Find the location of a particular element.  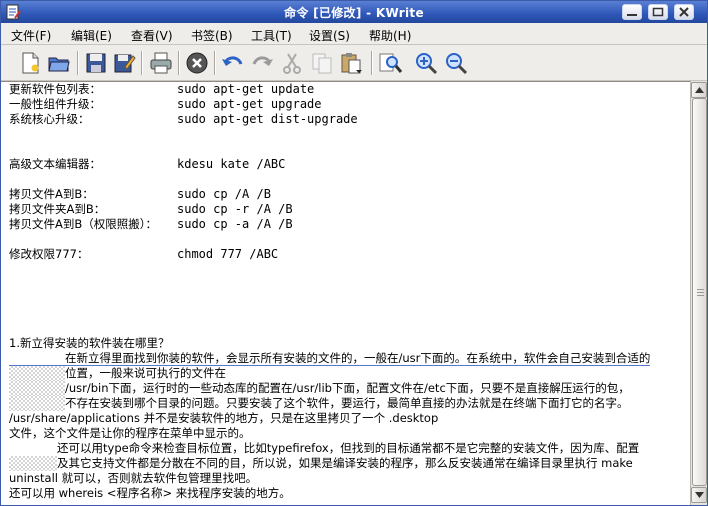

menu-bookmarks: 书签(B) is located at coordinates (212, 35).